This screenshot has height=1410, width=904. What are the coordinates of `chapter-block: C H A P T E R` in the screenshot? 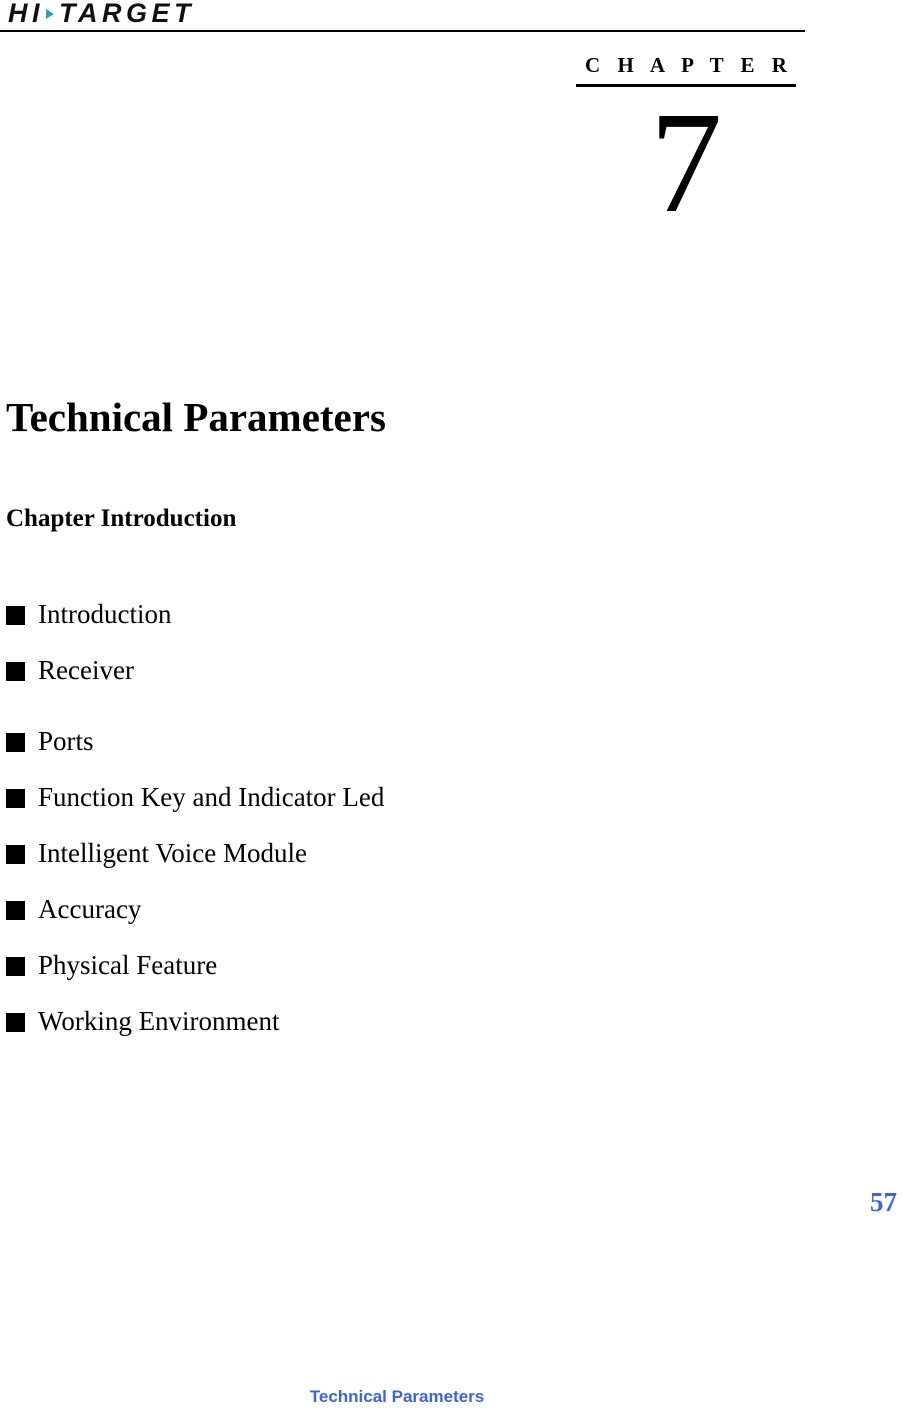 It's located at (686, 69).